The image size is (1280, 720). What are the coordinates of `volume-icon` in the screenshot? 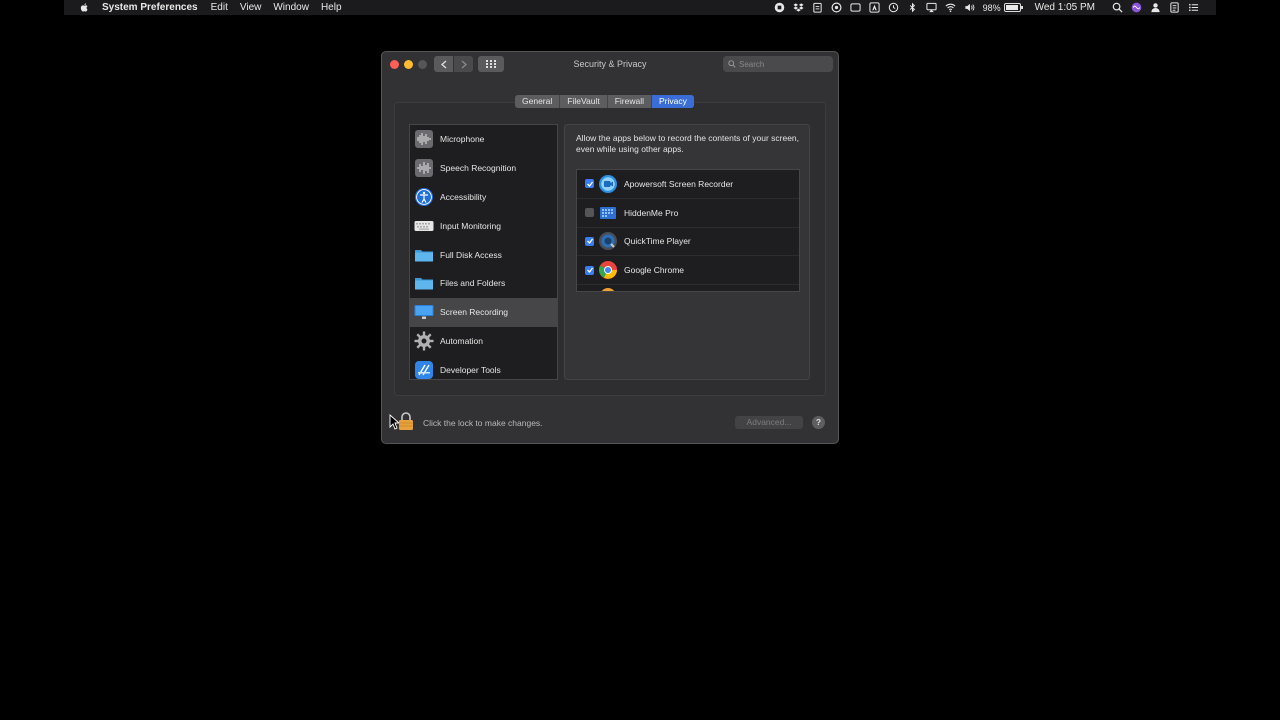 It's located at (970, 7).